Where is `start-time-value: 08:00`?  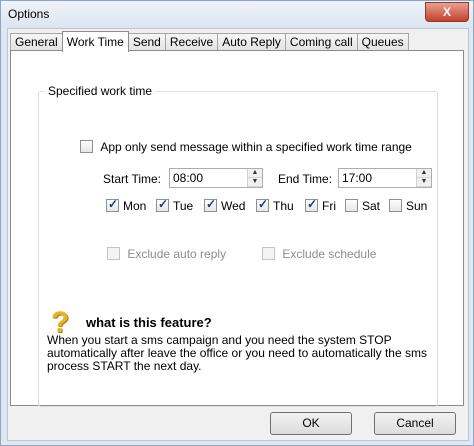 start-time-value: 08:00 is located at coordinates (188, 178).